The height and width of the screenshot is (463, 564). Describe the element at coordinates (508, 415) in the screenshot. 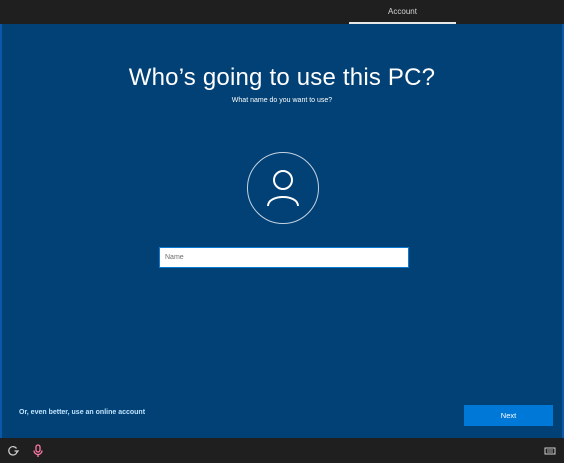

I see `next-button: Next` at that location.